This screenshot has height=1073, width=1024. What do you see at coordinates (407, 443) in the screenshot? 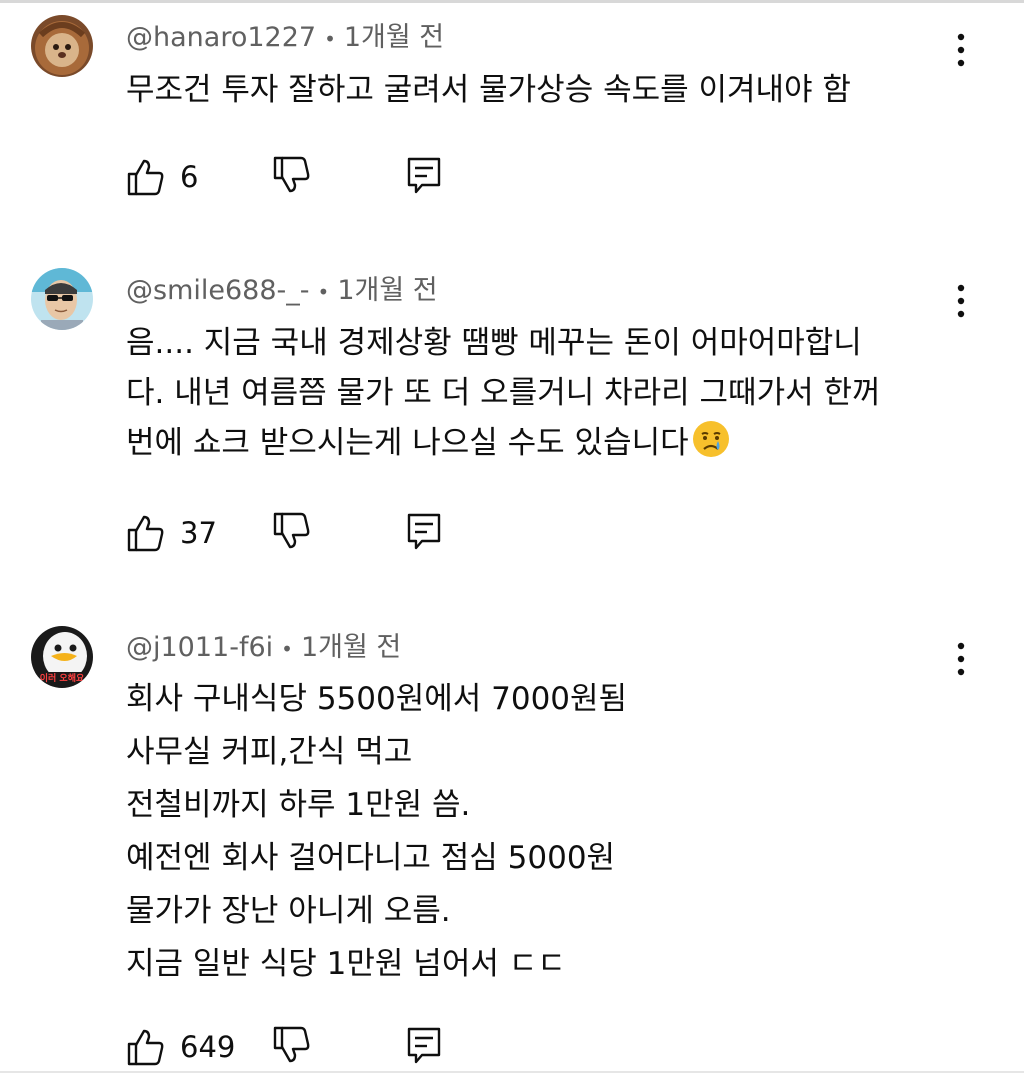
I see `comment-line-text: 번에 쇼크 받으시는게 나으실 수도 있습니다` at bounding box center [407, 443].